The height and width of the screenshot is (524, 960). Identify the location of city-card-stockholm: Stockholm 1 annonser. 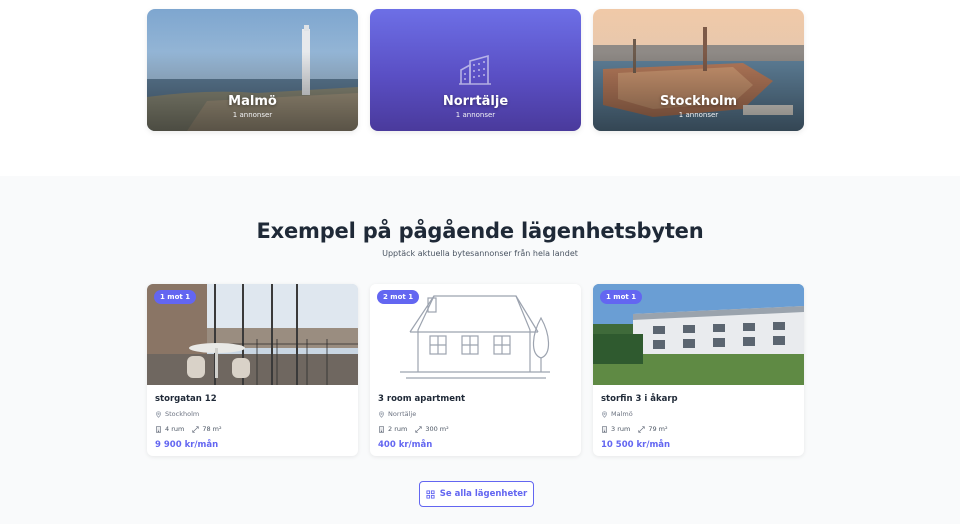
(698, 70).